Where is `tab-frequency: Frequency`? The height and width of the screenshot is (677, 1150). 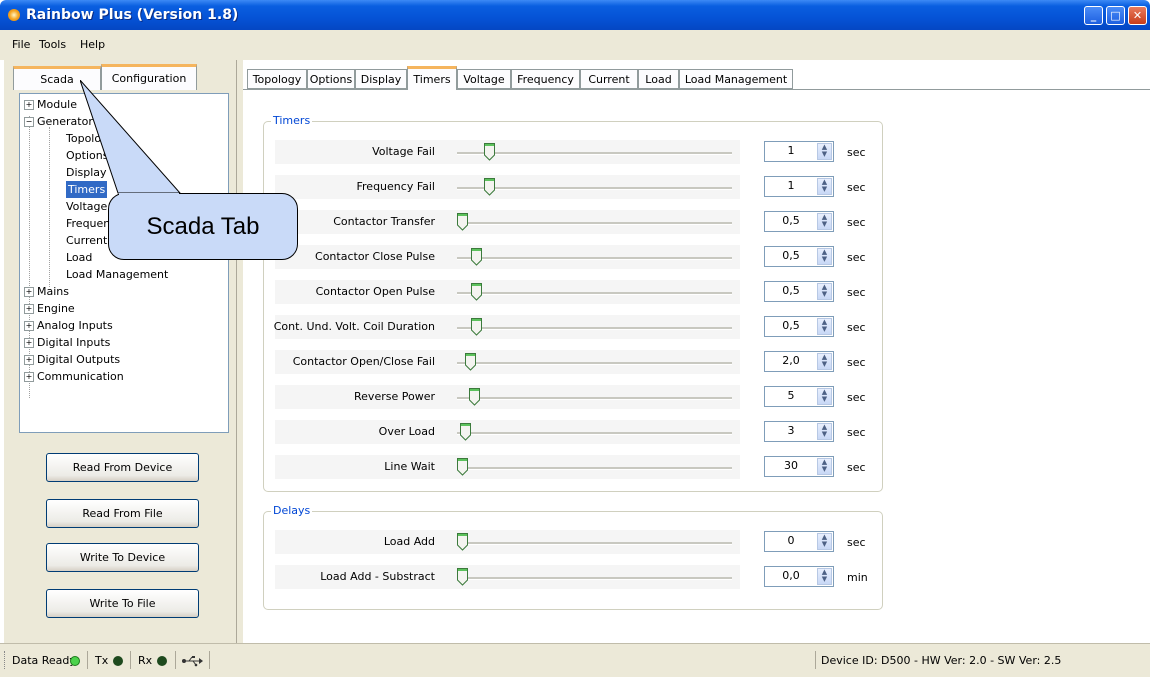
tab-frequency: Frequency is located at coordinates (545, 79).